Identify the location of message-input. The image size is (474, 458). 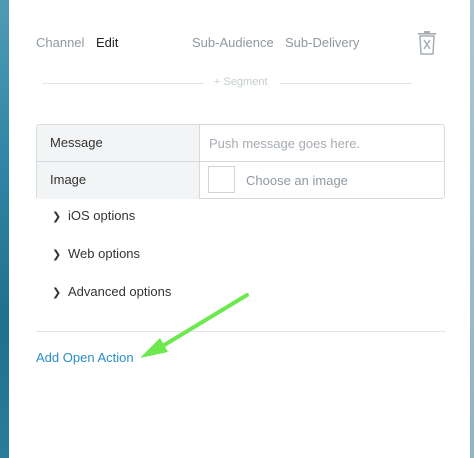
(322, 143).